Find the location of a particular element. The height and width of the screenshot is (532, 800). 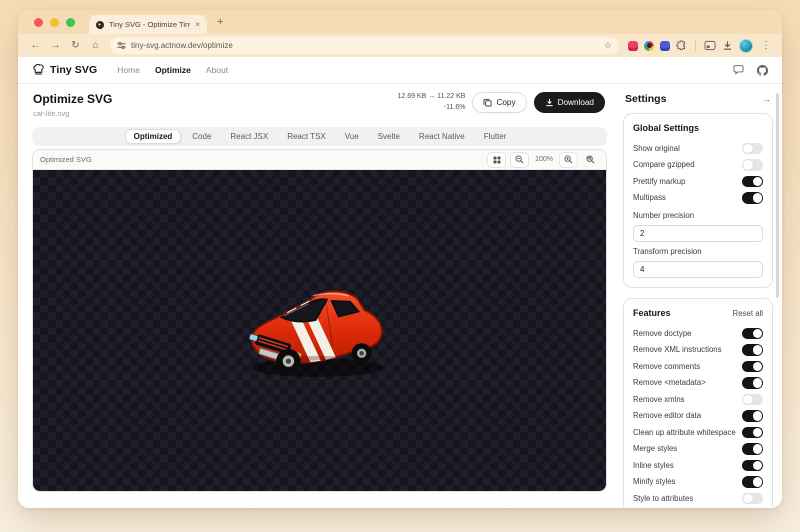

grid-icon is located at coordinates (497, 159).